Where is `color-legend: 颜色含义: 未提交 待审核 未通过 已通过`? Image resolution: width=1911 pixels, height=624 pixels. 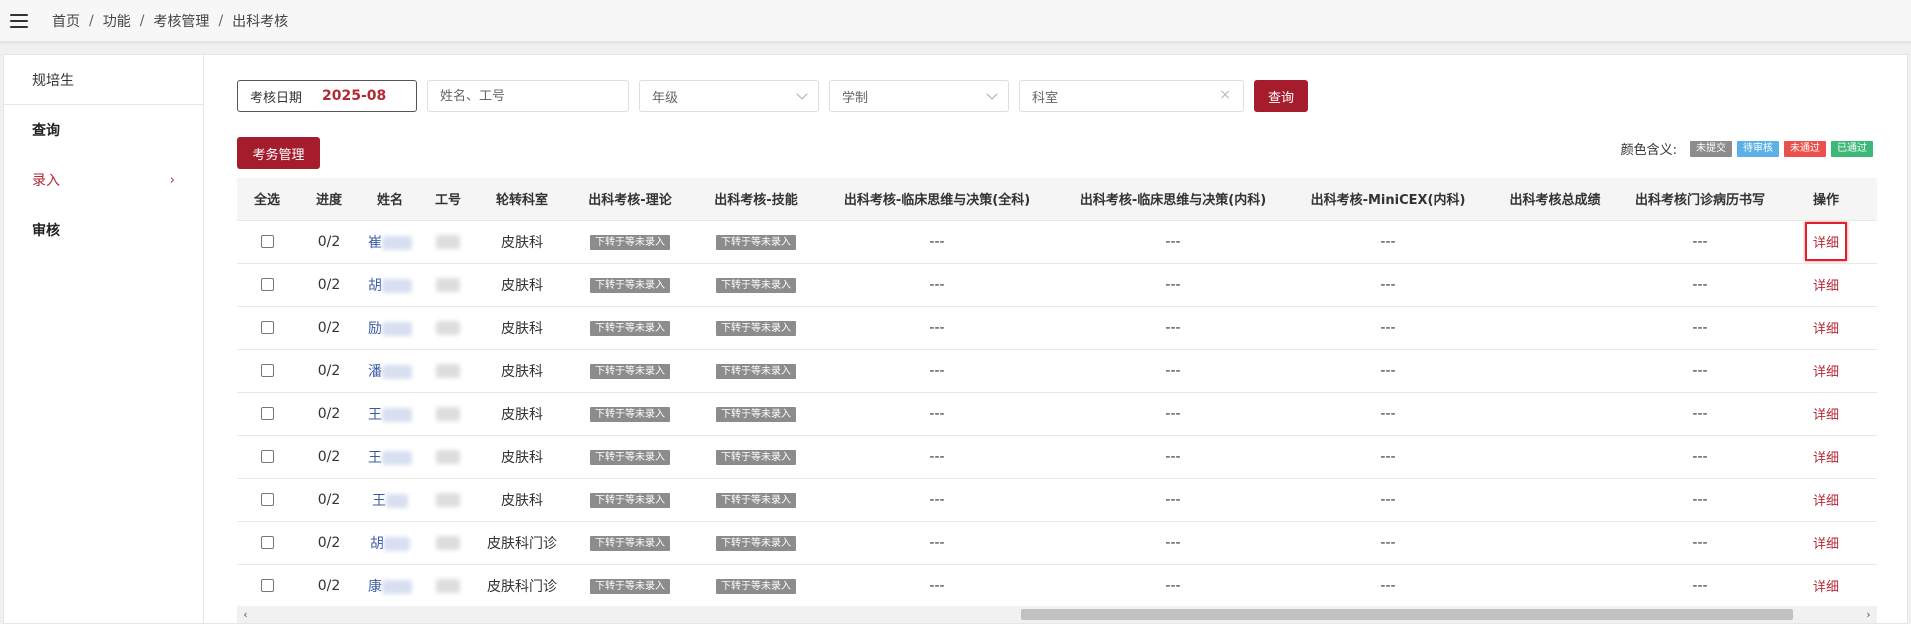 color-legend: 颜色含义: 未提交 待审核 未通过 已通过 is located at coordinates (1747, 148).